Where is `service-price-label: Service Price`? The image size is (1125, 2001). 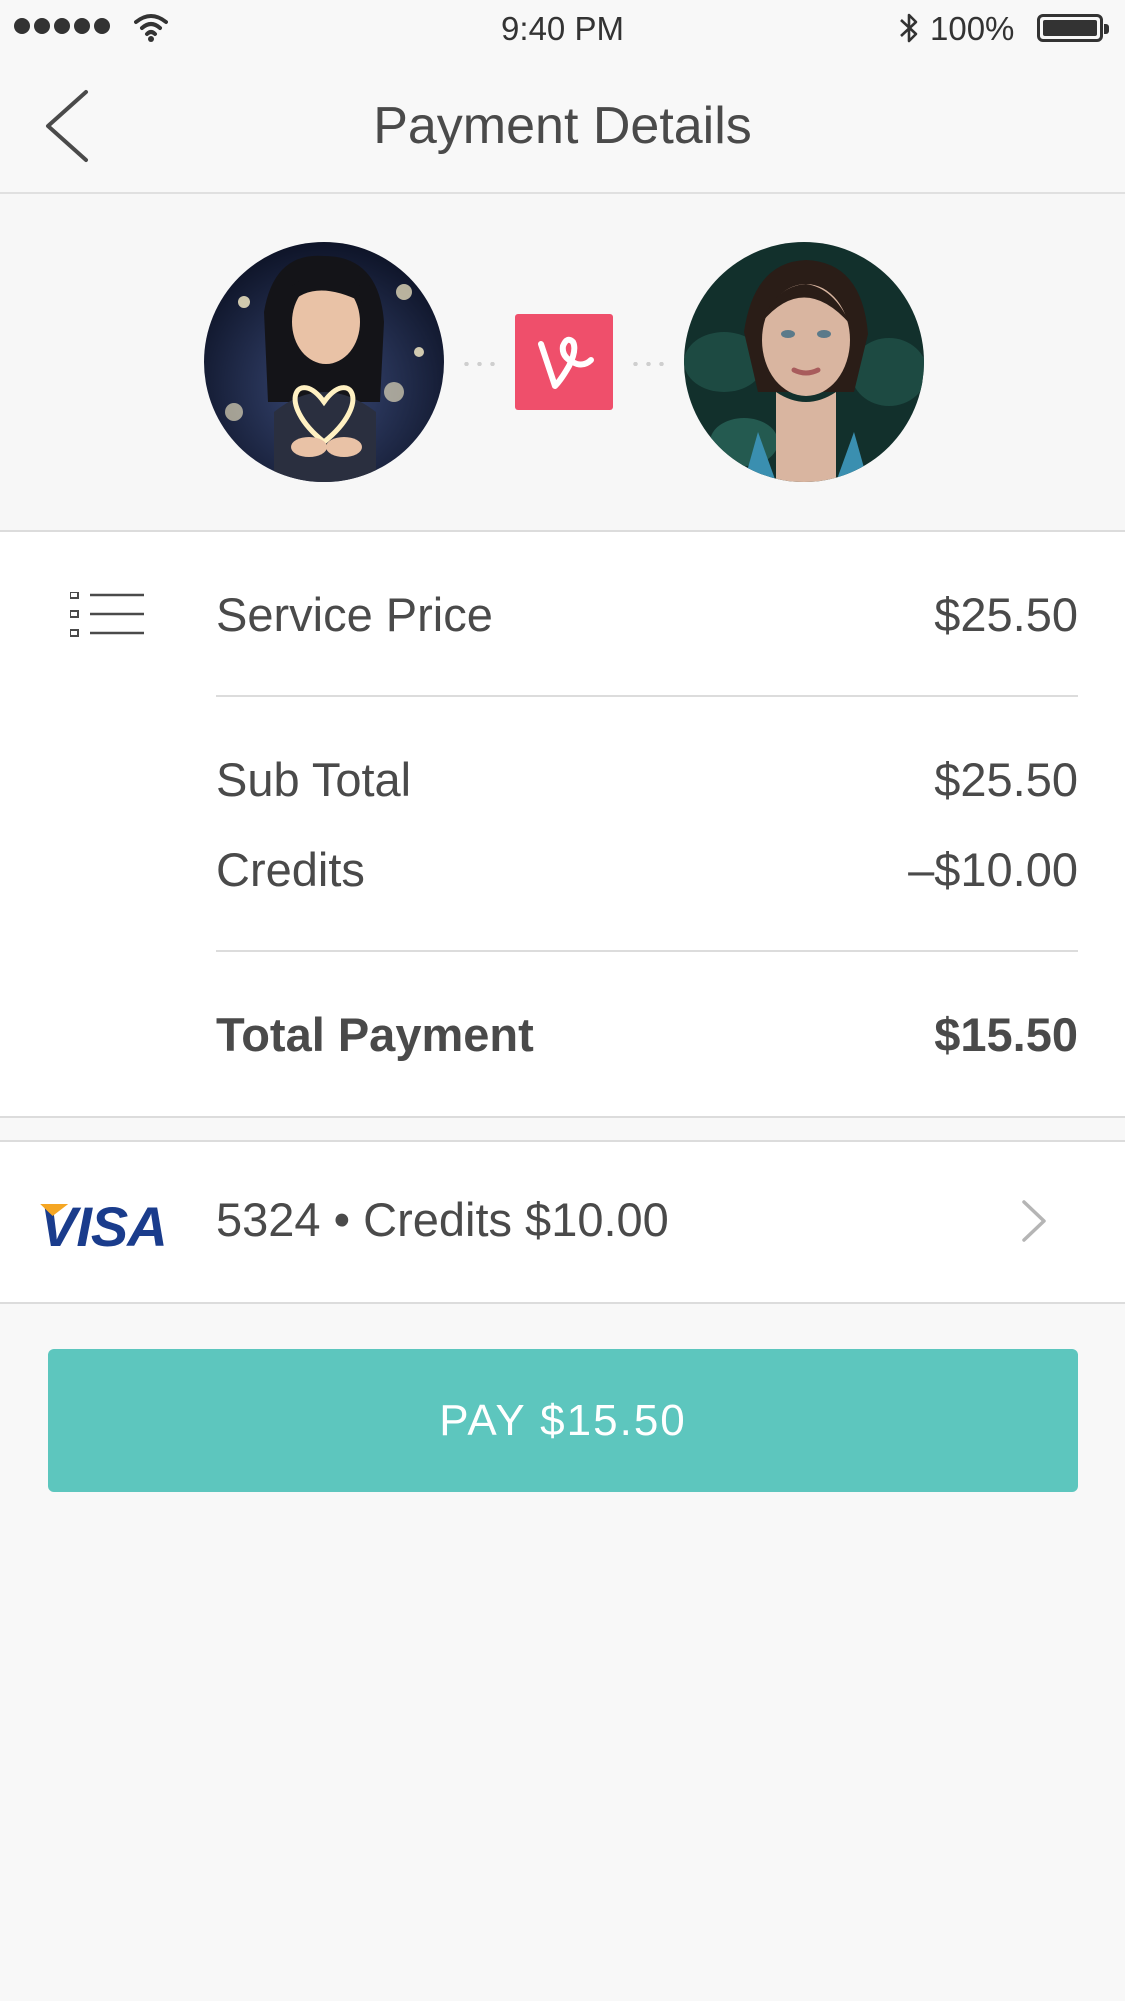 service-price-label: Service Price is located at coordinates (354, 614).